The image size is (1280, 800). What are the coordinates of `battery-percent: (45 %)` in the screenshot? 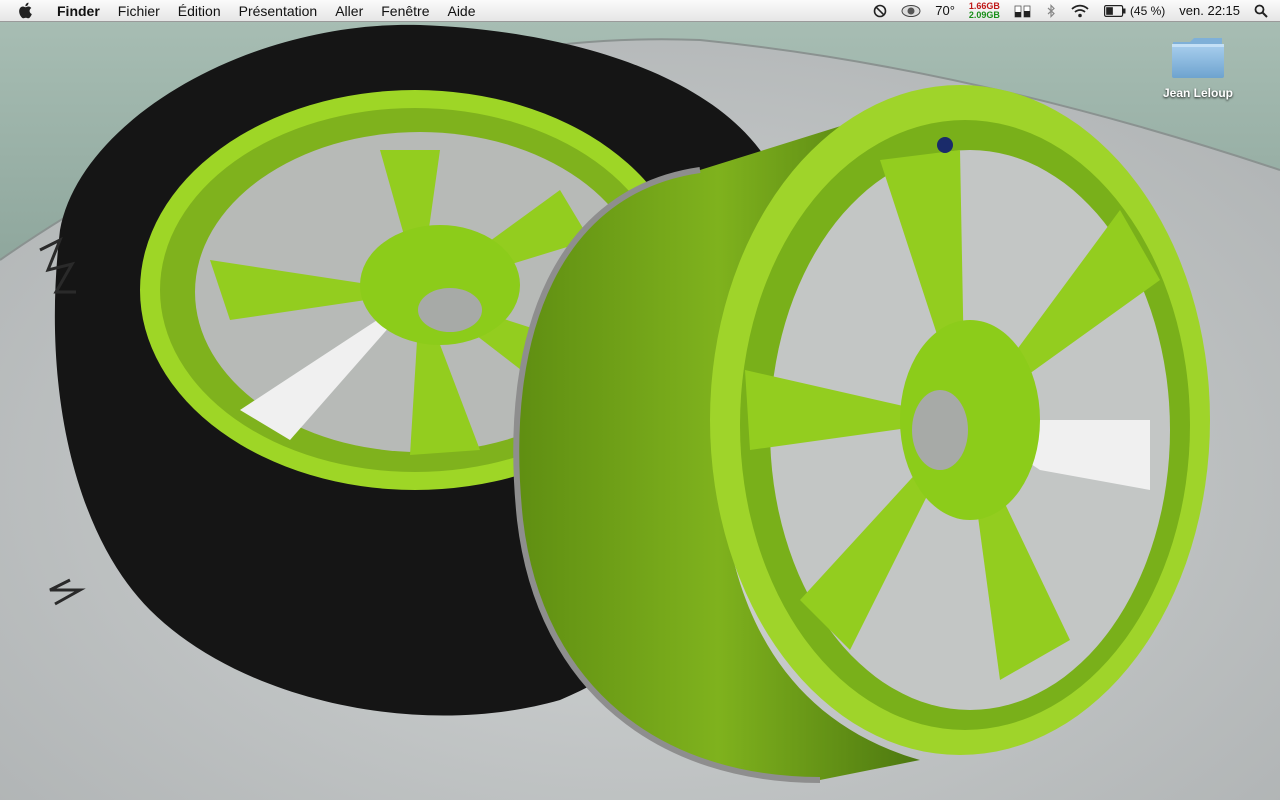 It's located at (1147, 10).